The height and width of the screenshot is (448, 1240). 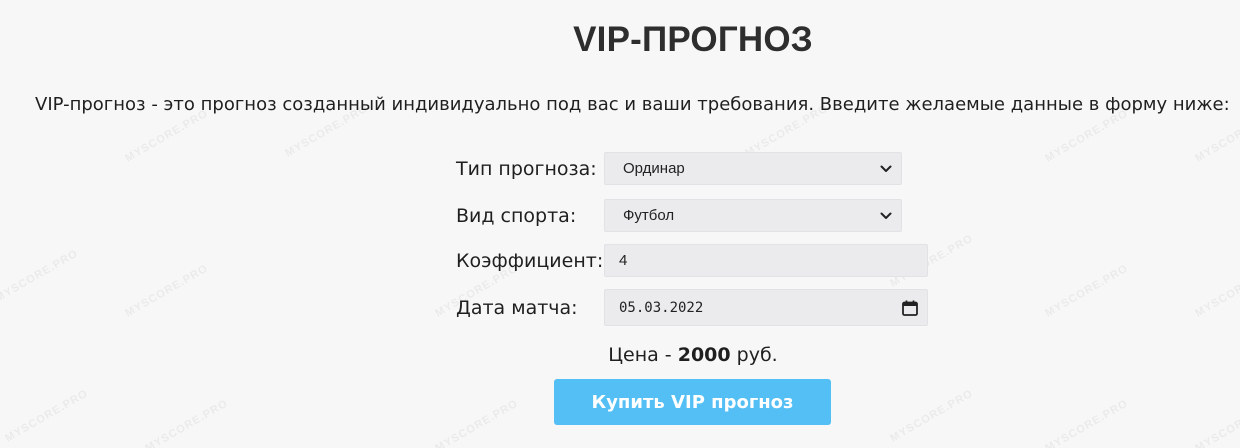 I want to click on page-title: VIP-ПРОГНОЗ, so click(x=693, y=39).